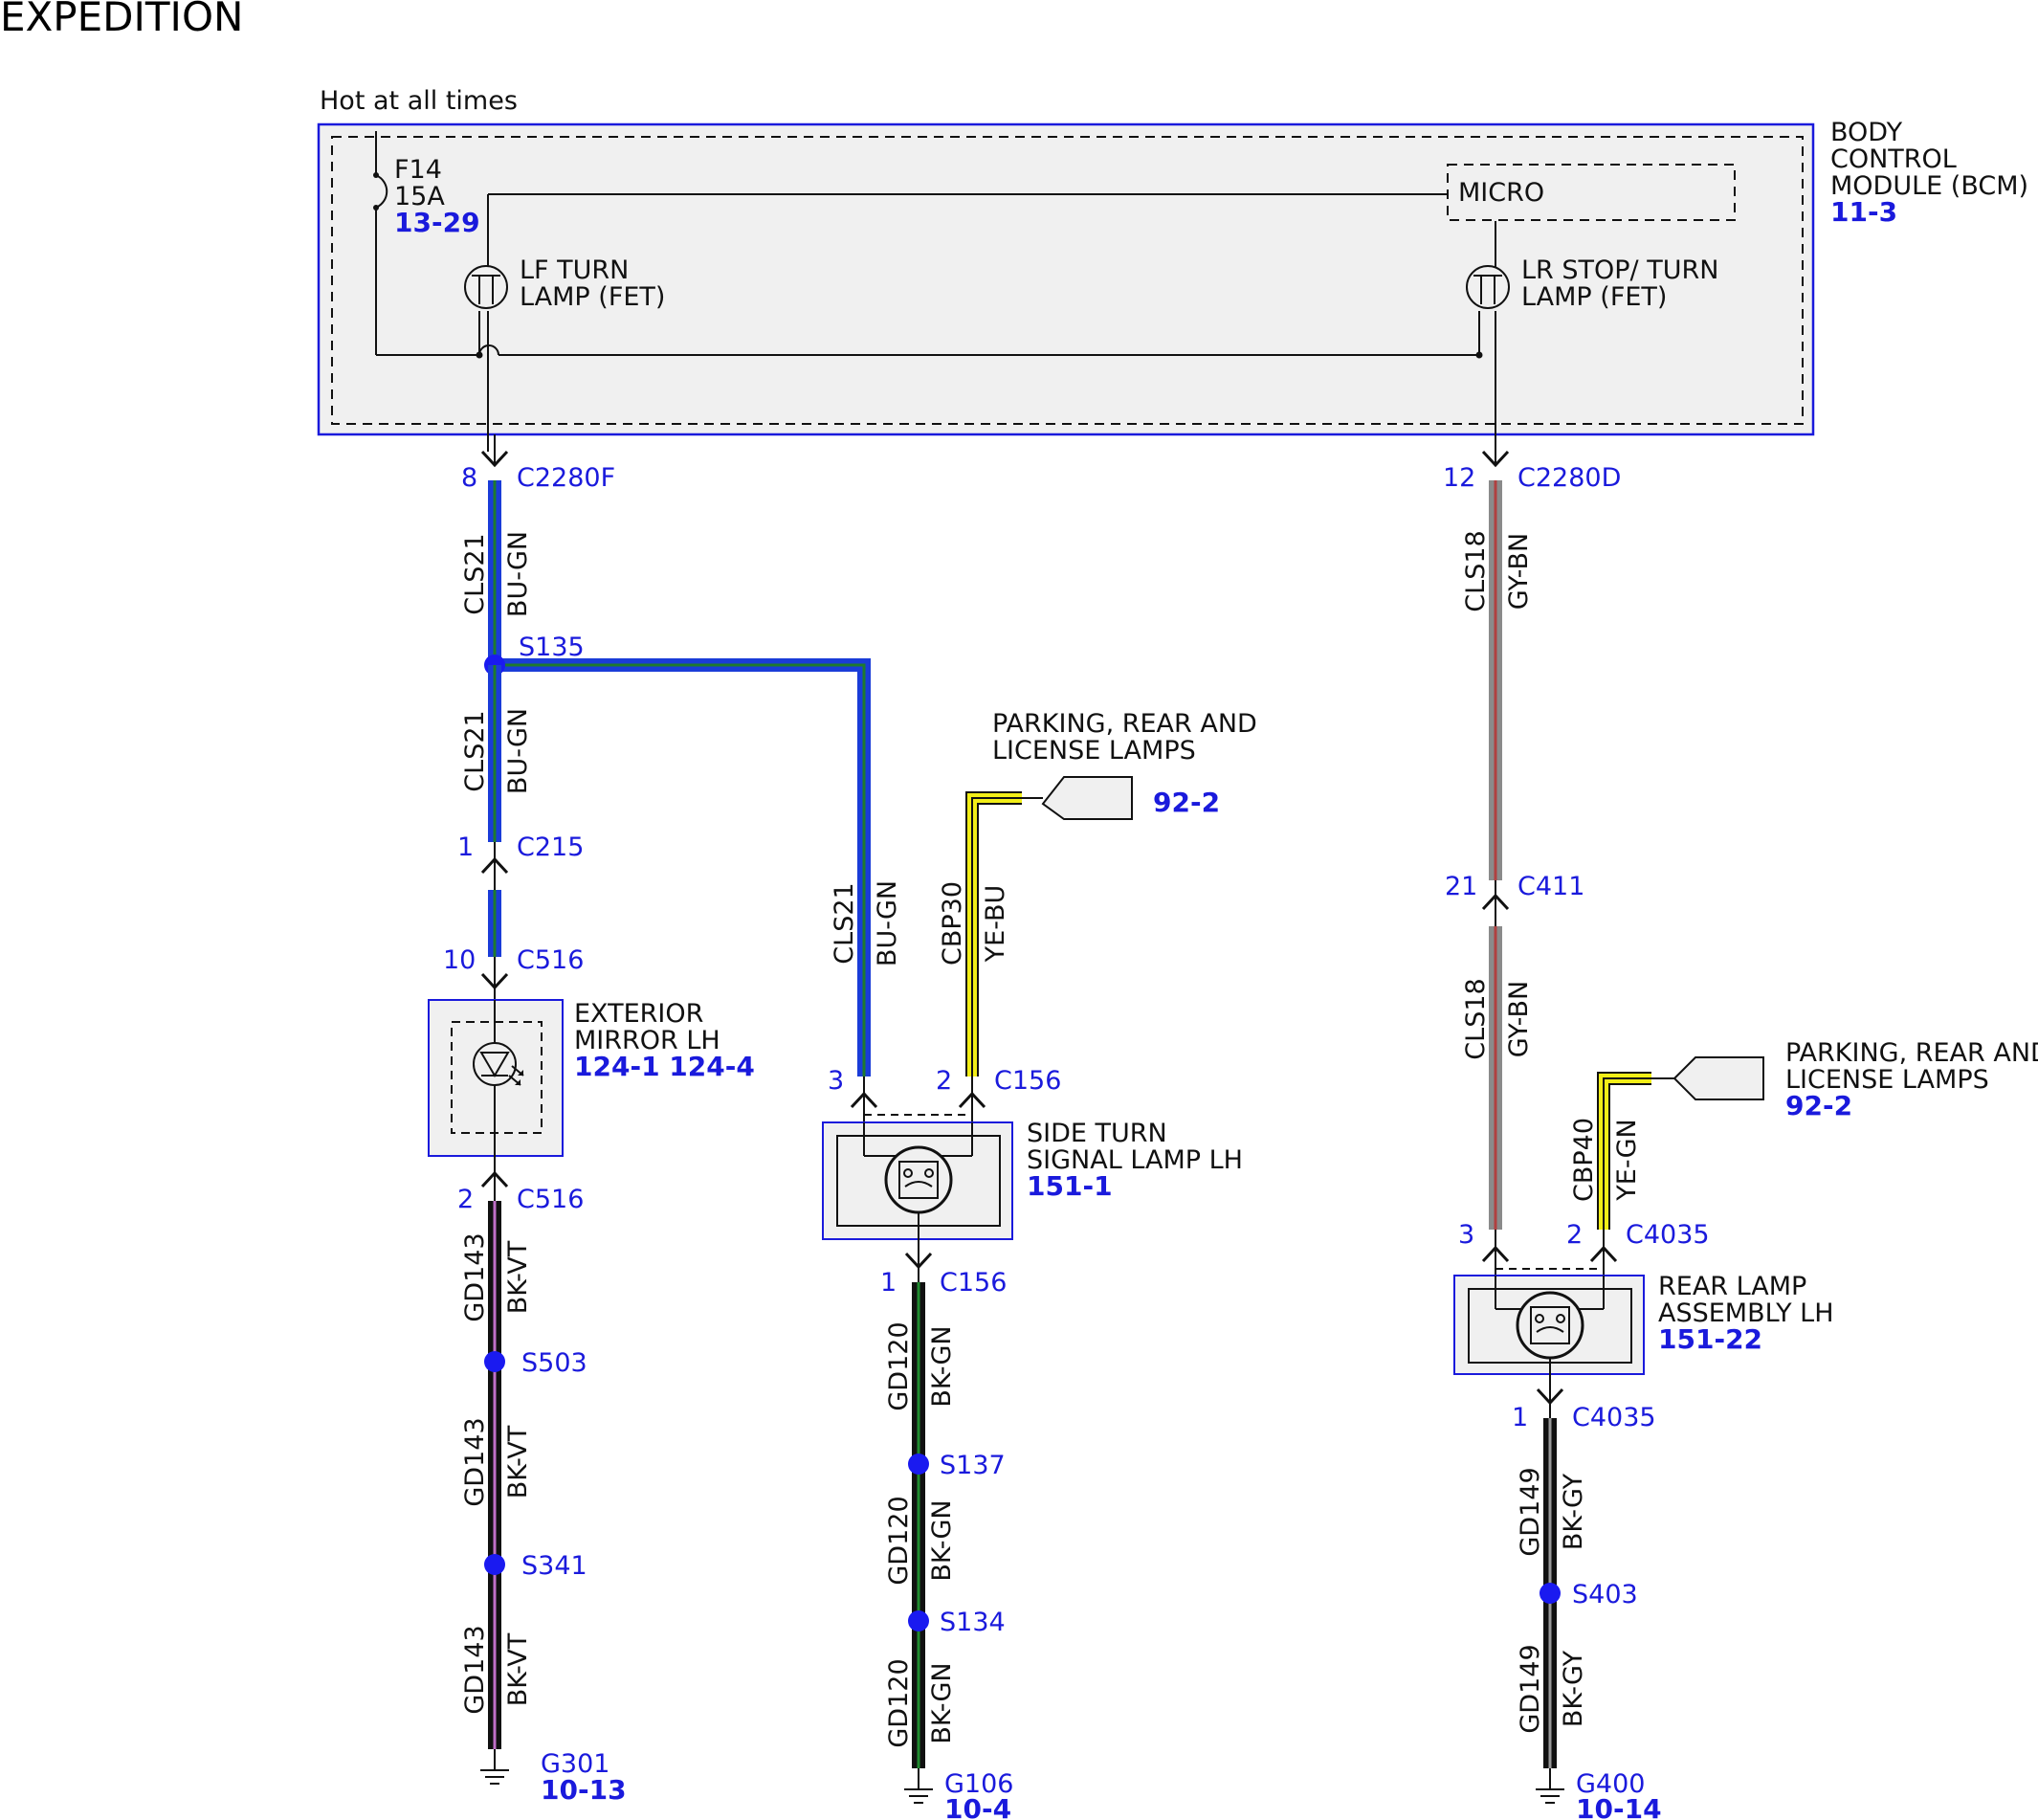  I want to click on wire-label-cbp30: CBP30, so click(952, 923).